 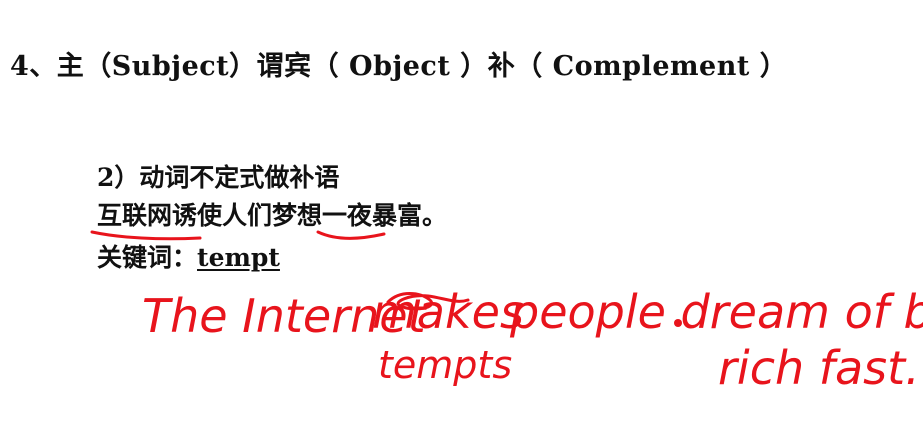 I want to click on handwritten-predicate: people dream of being, so click(x=716, y=312).